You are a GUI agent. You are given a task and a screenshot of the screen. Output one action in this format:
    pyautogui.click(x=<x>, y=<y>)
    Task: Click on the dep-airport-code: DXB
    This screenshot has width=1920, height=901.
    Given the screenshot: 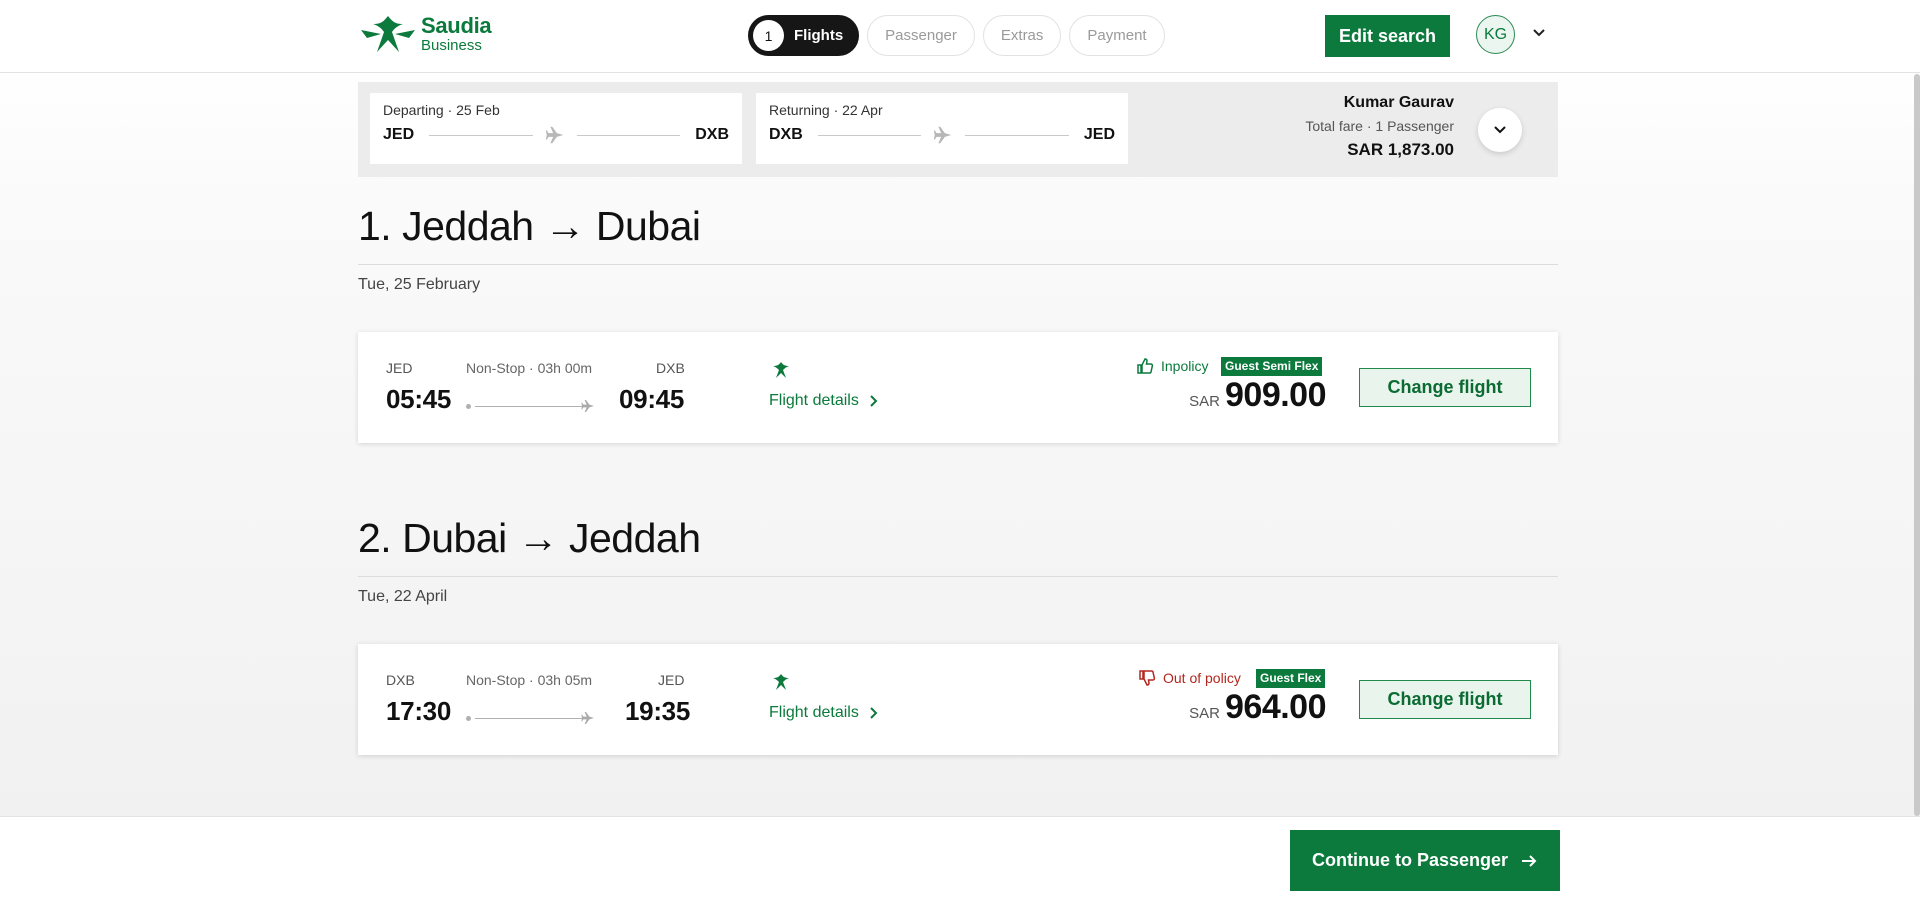 What is the action you would take?
    pyautogui.click(x=400, y=680)
    